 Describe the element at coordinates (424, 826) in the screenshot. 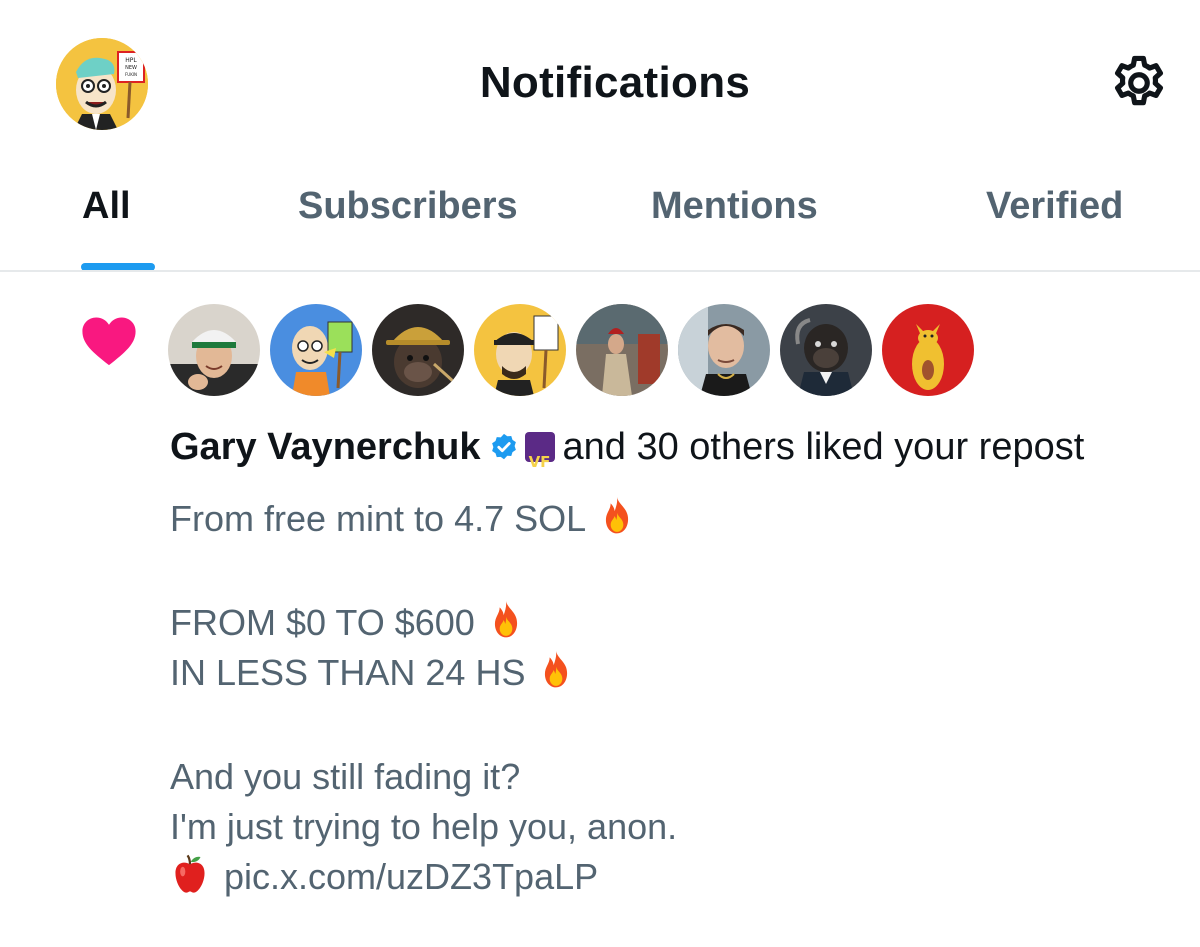

I see `post-line: I'm just trying to help you, anon.` at that location.